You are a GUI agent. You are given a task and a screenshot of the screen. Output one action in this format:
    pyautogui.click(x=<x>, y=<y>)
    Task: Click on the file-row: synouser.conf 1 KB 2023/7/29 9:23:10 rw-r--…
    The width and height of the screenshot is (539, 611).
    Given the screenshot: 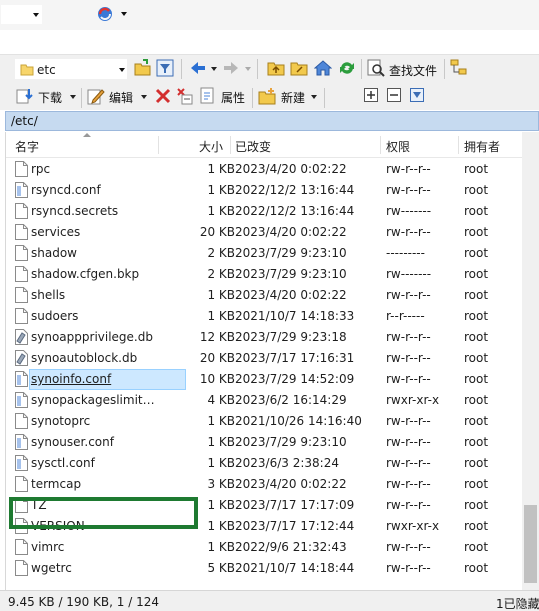 What is the action you would take?
    pyautogui.click(x=265, y=442)
    